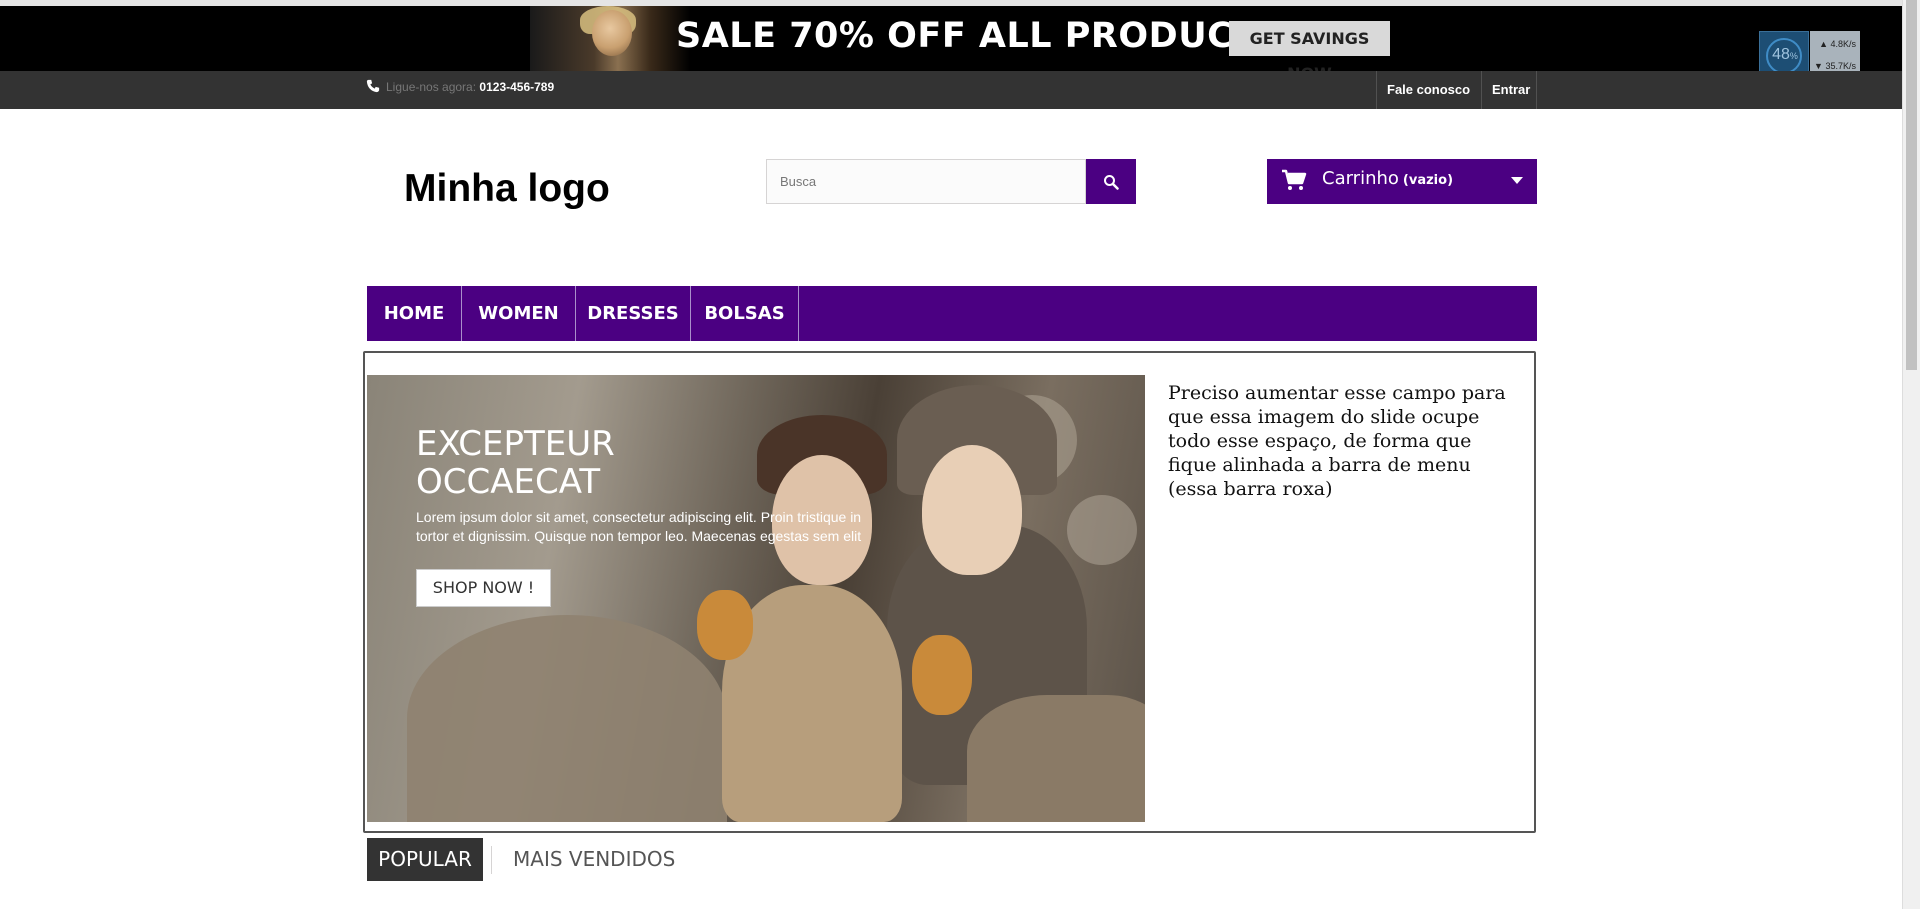  I want to click on page-scrollbar, so click(1911, 454).